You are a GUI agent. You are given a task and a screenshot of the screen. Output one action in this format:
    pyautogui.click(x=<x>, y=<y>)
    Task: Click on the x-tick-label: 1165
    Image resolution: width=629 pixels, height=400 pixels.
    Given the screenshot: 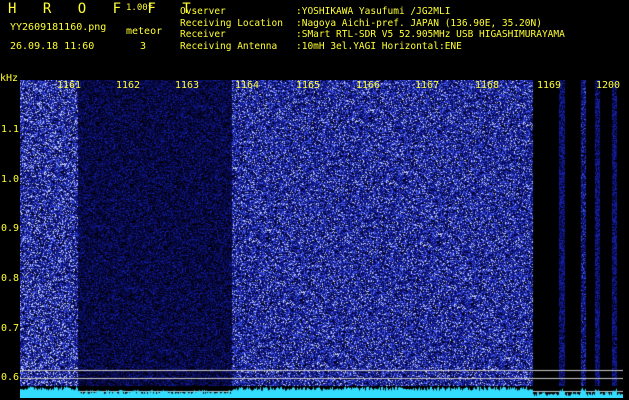 What is the action you would take?
    pyautogui.click(x=308, y=85)
    